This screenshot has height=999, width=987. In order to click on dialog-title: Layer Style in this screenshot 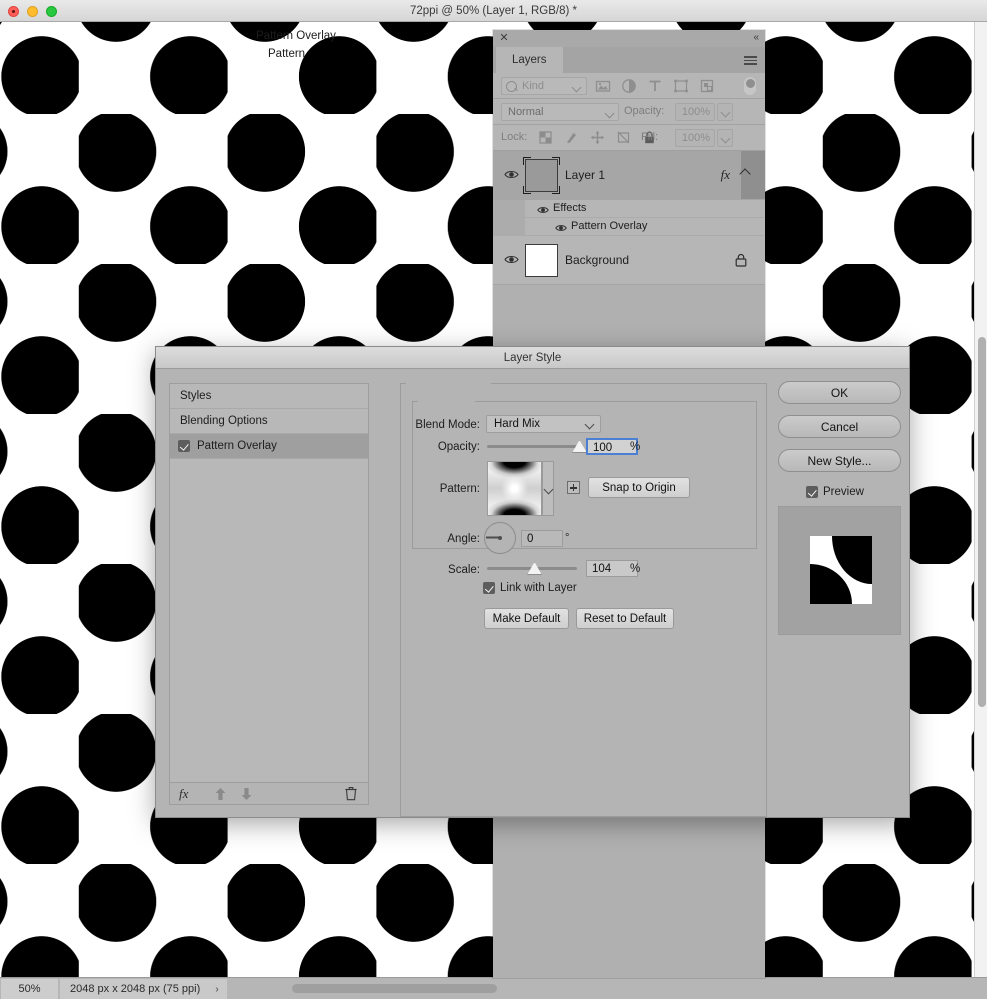, I will do `click(532, 358)`.